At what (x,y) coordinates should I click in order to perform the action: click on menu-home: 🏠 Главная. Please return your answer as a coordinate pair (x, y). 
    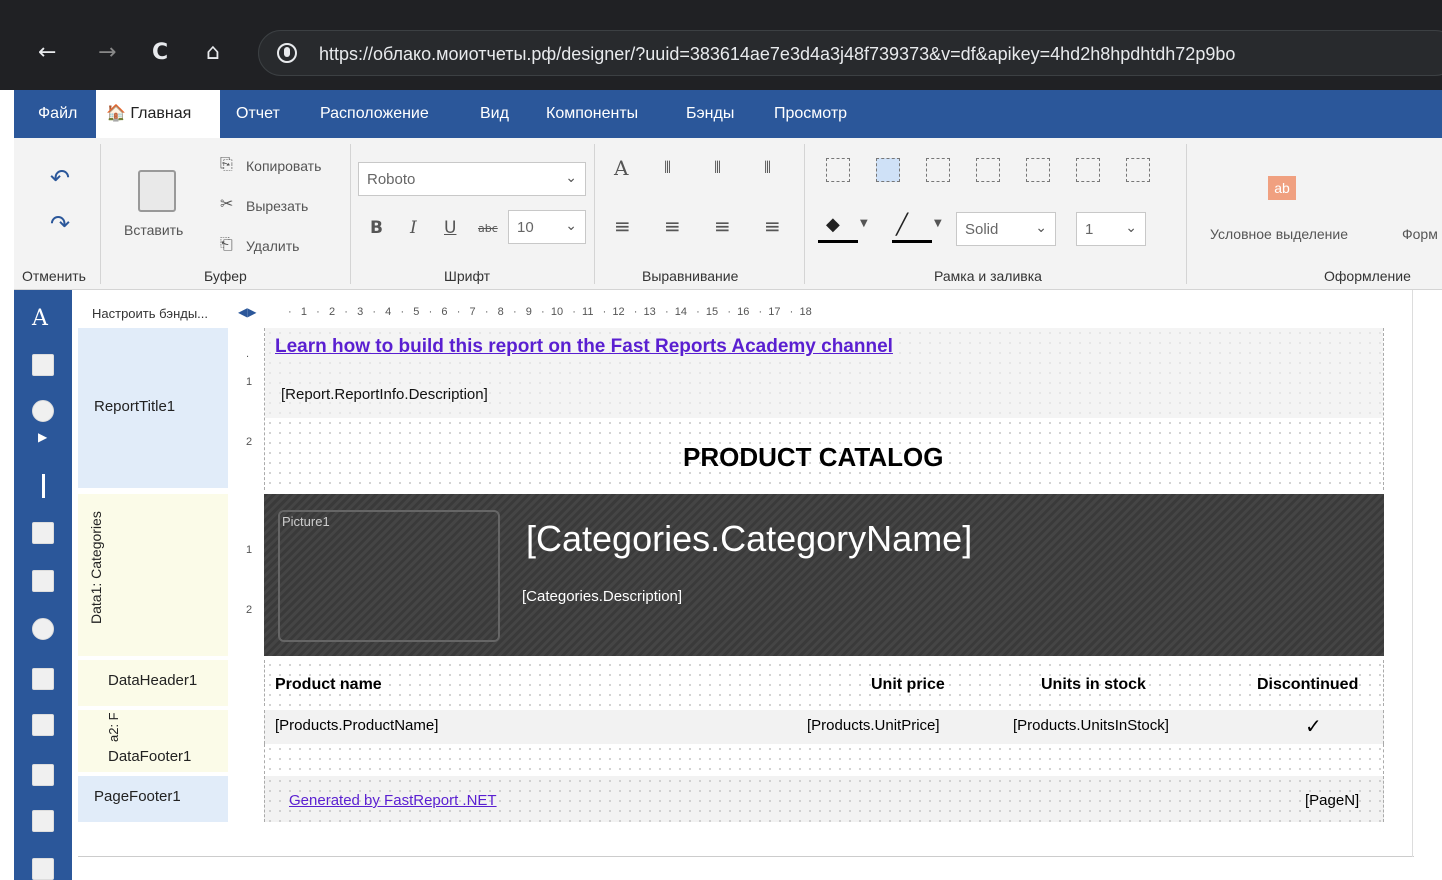
    Looking at the image, I should click on (158, 114).